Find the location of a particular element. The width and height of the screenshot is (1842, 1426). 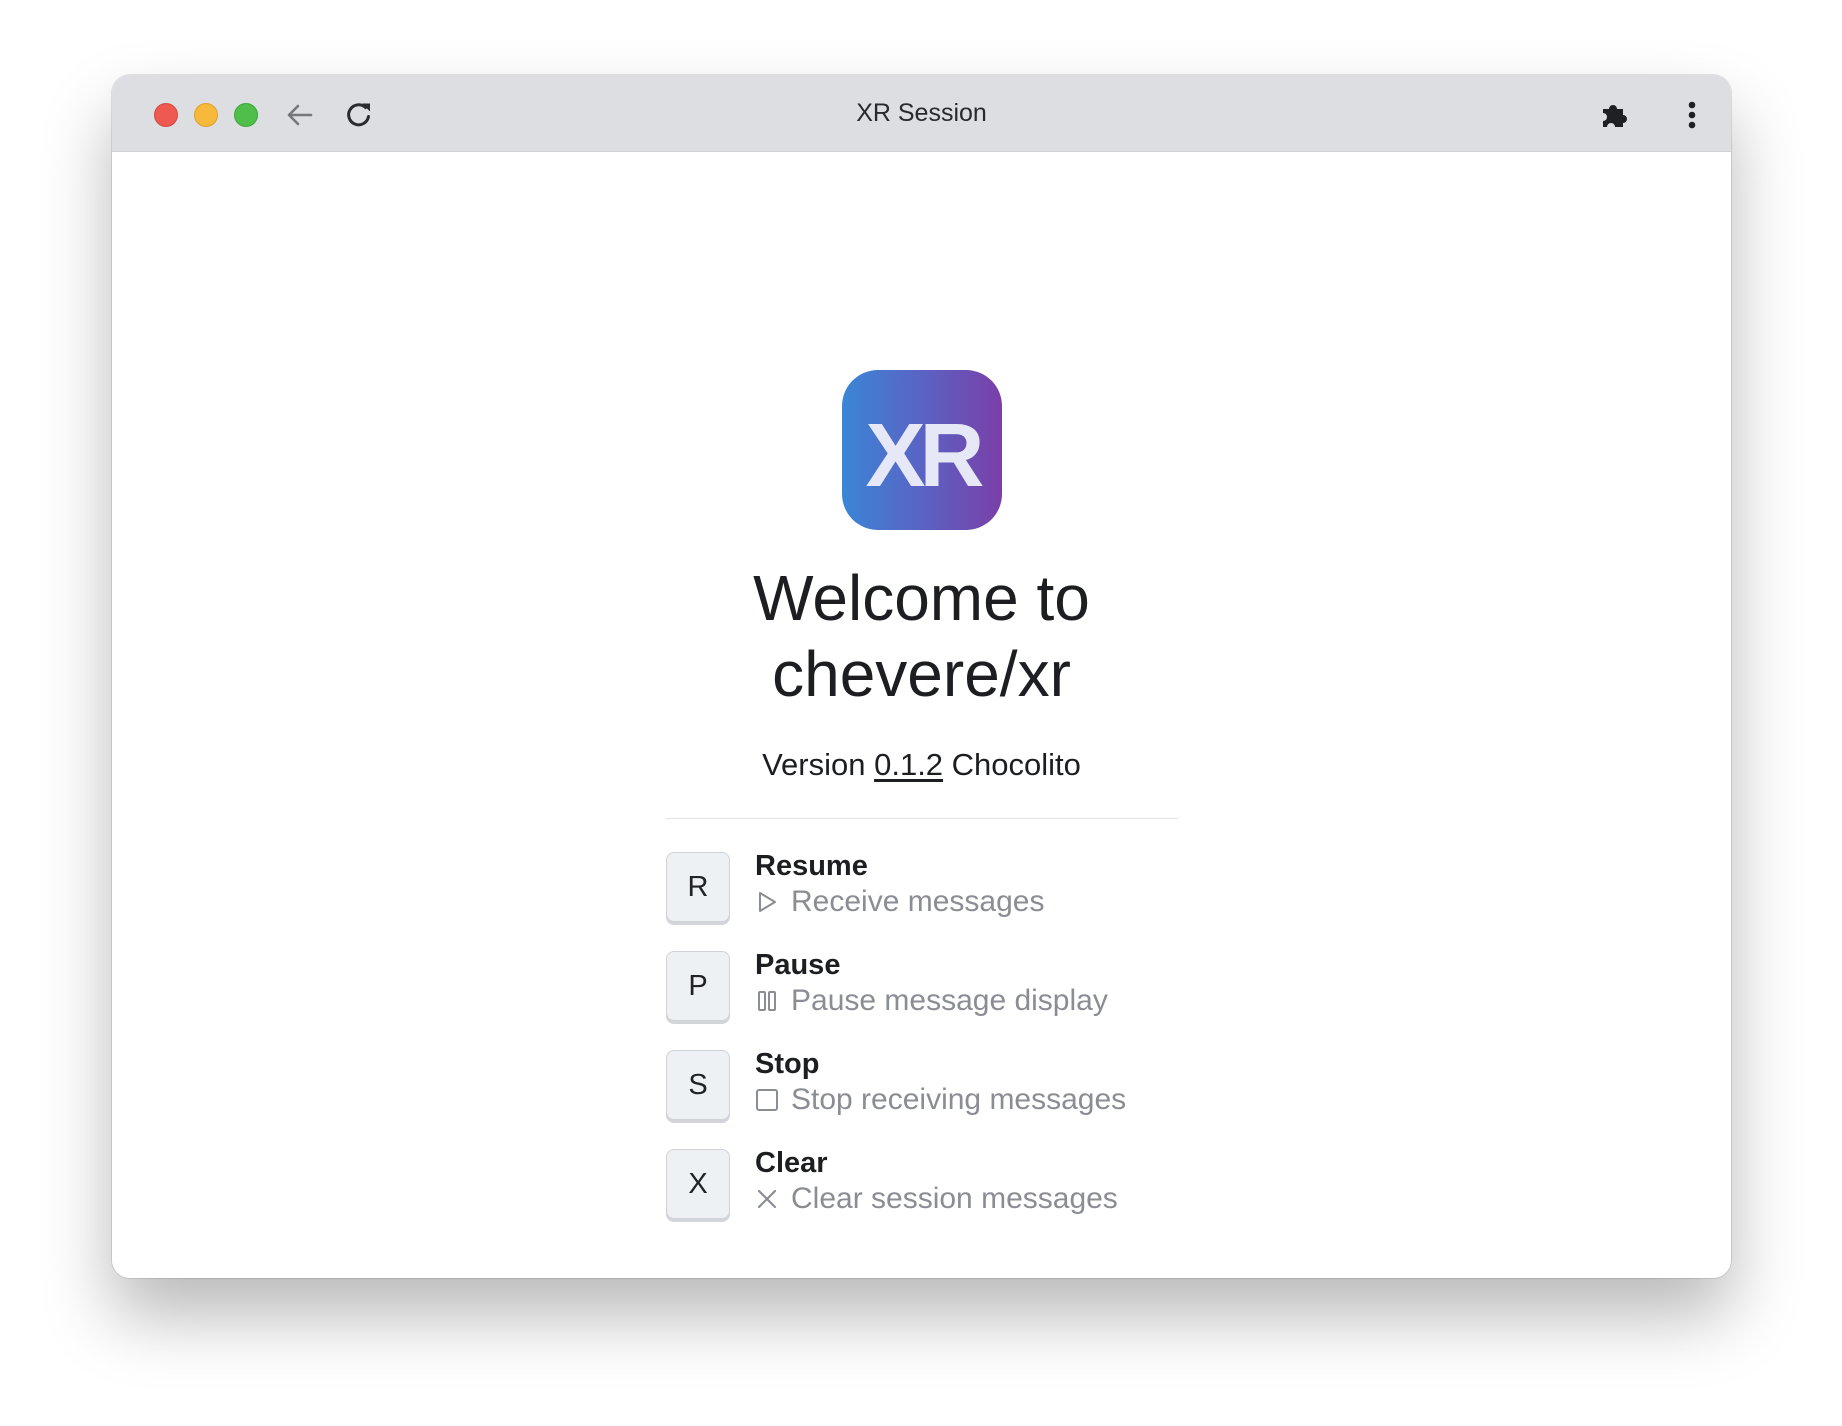

xr-logo: XR is located at coordinates (922, 450).